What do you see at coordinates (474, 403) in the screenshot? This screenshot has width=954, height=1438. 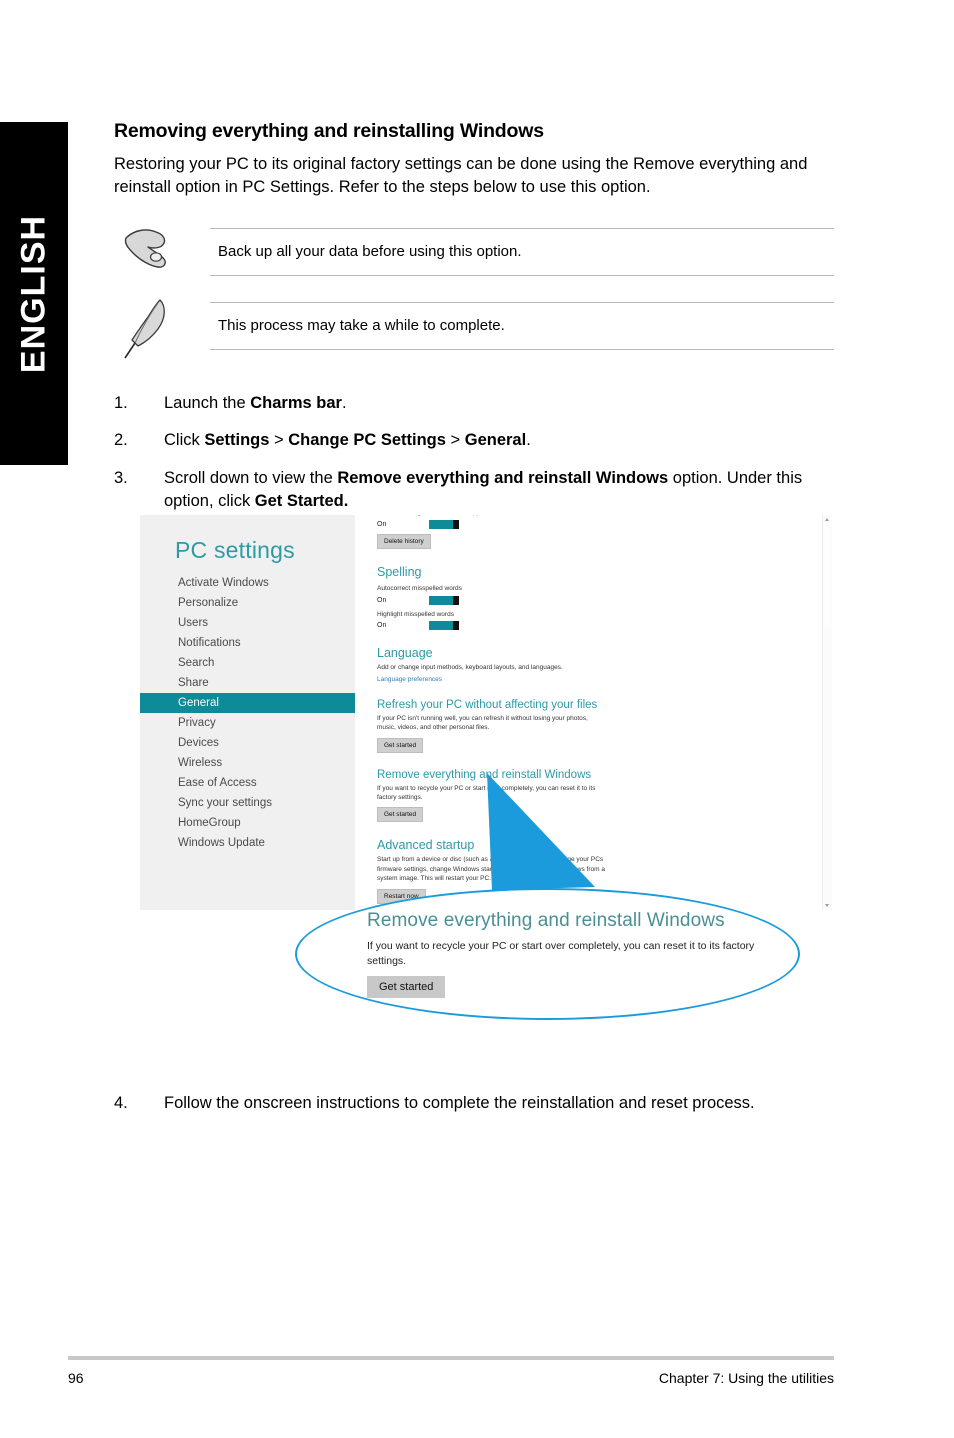 I see `step-1: 1. Launch the Charms bar.` at bounding box center [474, 403].